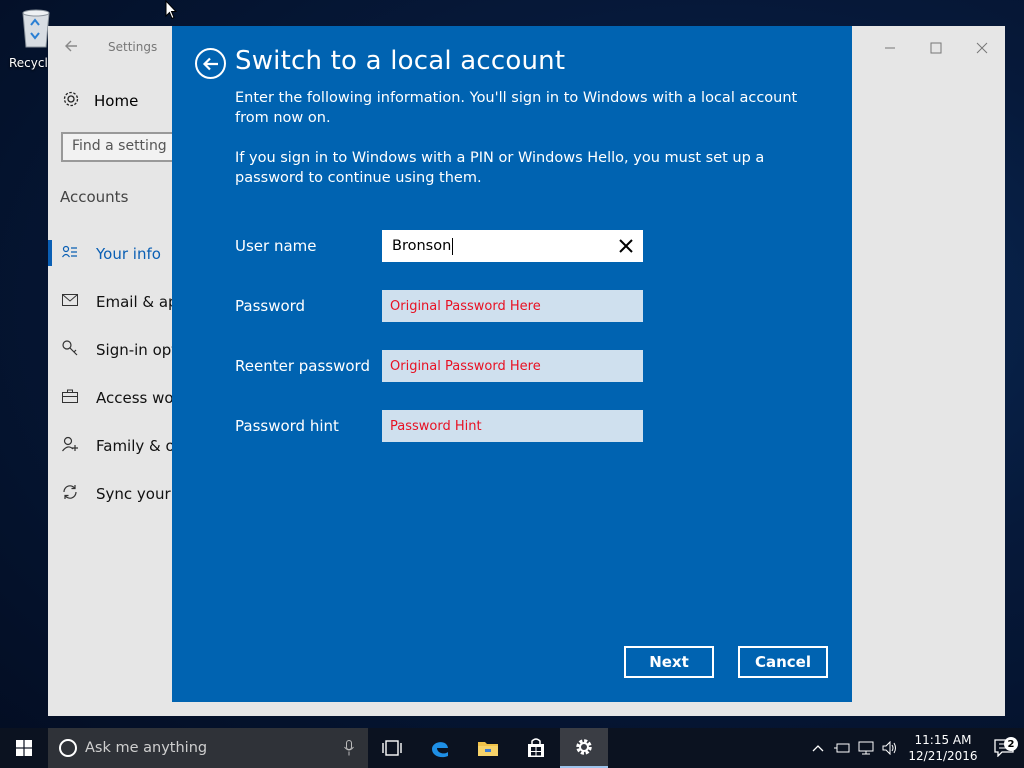  What do you see at coordinates (512, 426) in the screenshot?
I see `password-hint-input: Password Hint` at bounding box center [512, 426].